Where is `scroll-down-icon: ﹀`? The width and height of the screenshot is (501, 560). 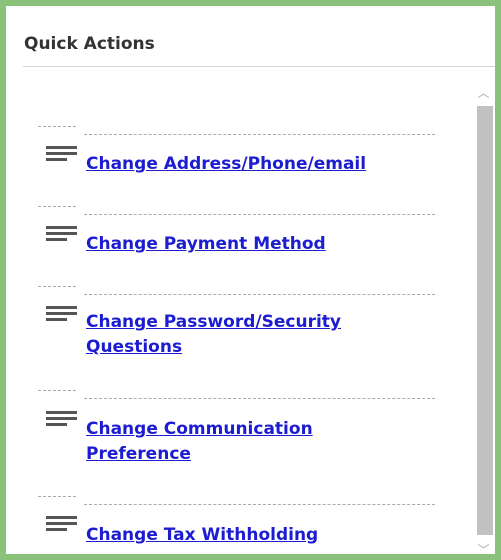
scroll-down-icon: ﹀ is located at coordinates (483, 546).